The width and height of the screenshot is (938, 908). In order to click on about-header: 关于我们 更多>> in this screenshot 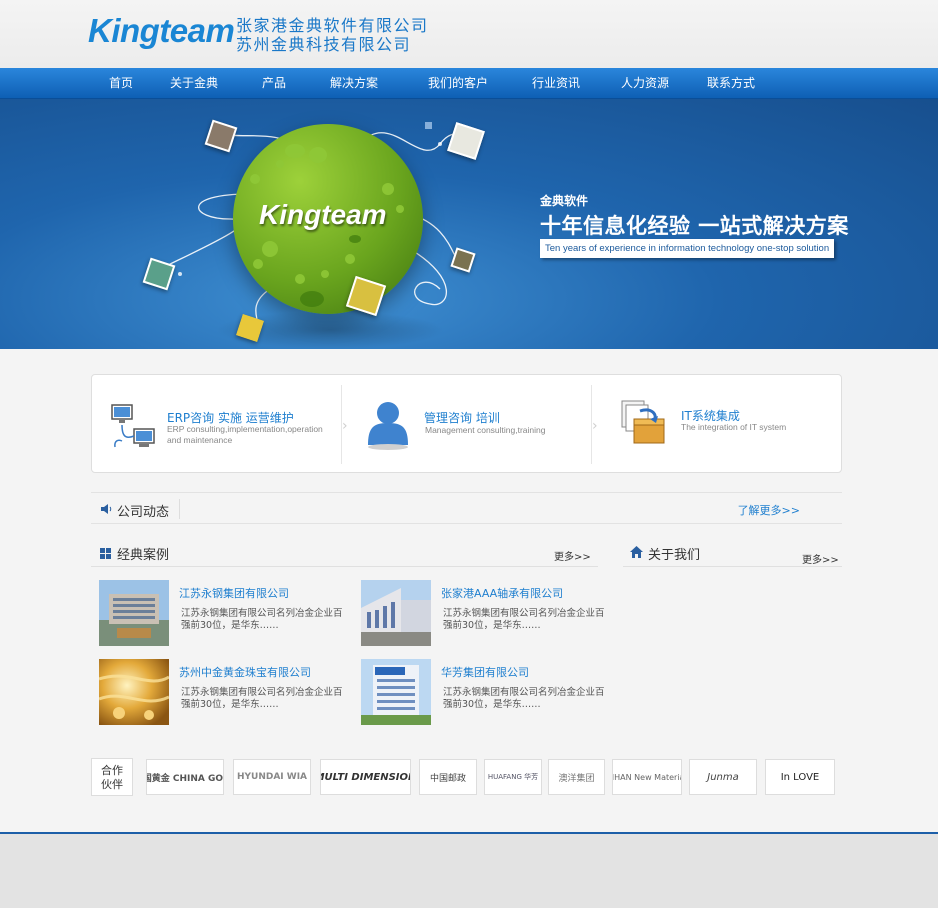, I will do `click(732, 555)`.